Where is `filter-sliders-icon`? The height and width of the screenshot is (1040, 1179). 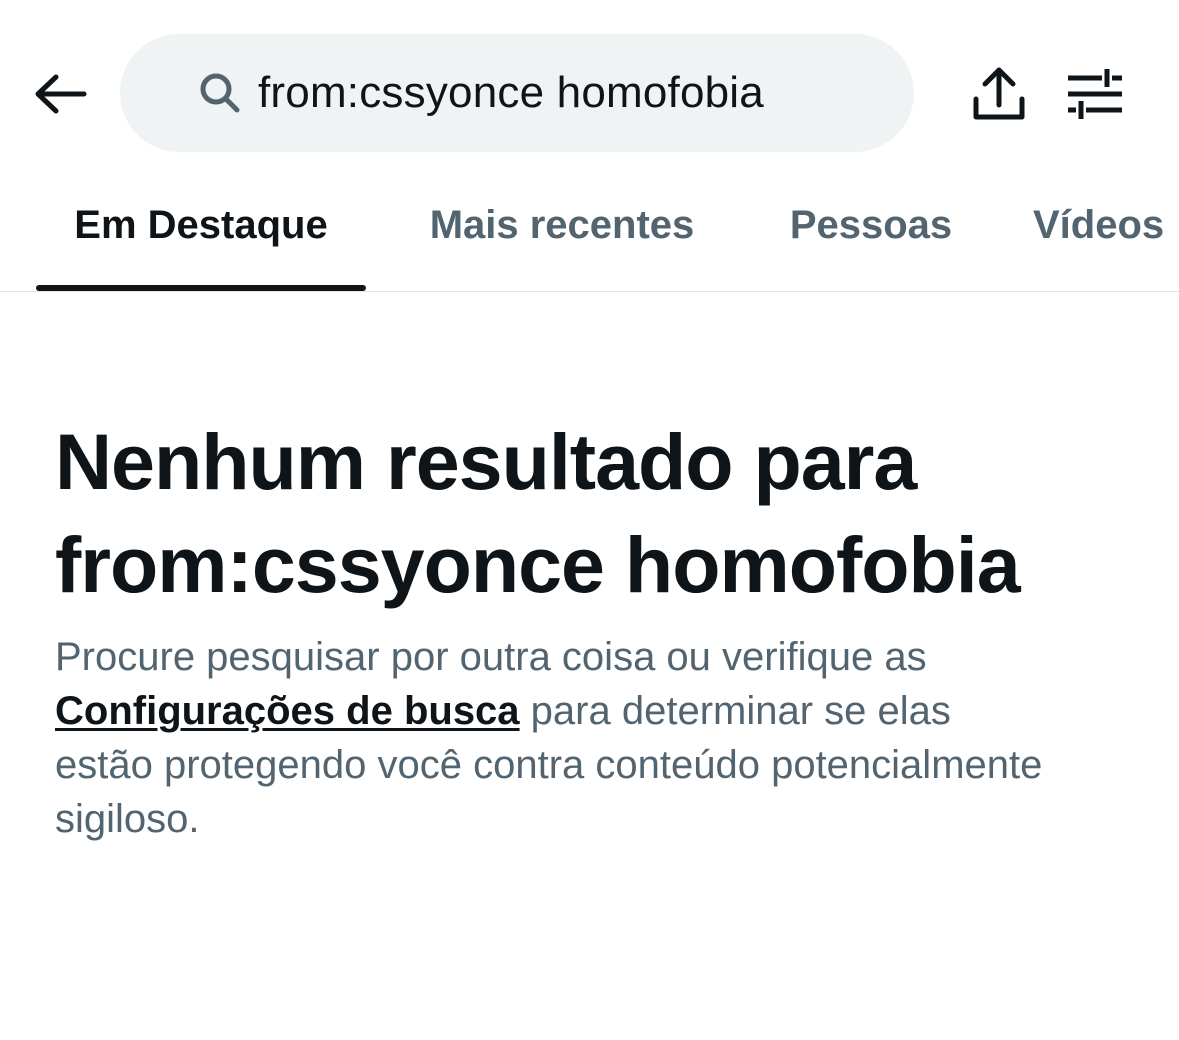
filter-sliders-icon is located at coordinates (1095, 94).